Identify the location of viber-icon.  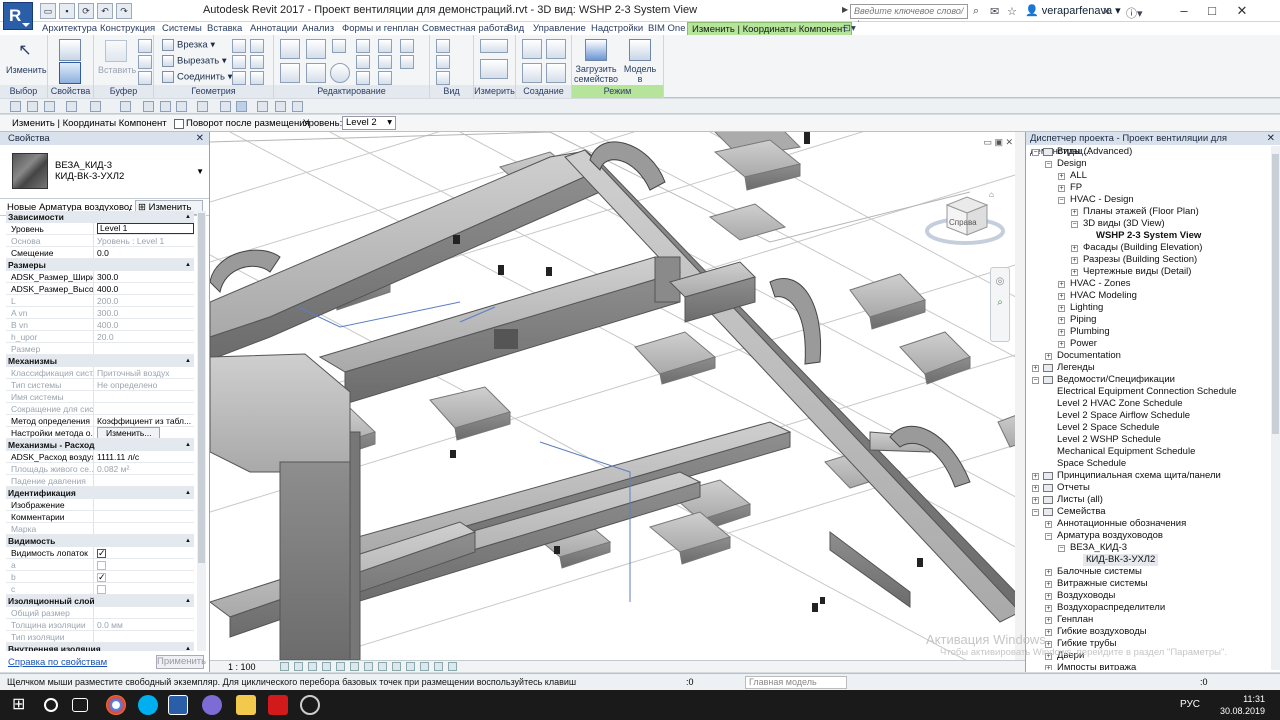
(212, 705).